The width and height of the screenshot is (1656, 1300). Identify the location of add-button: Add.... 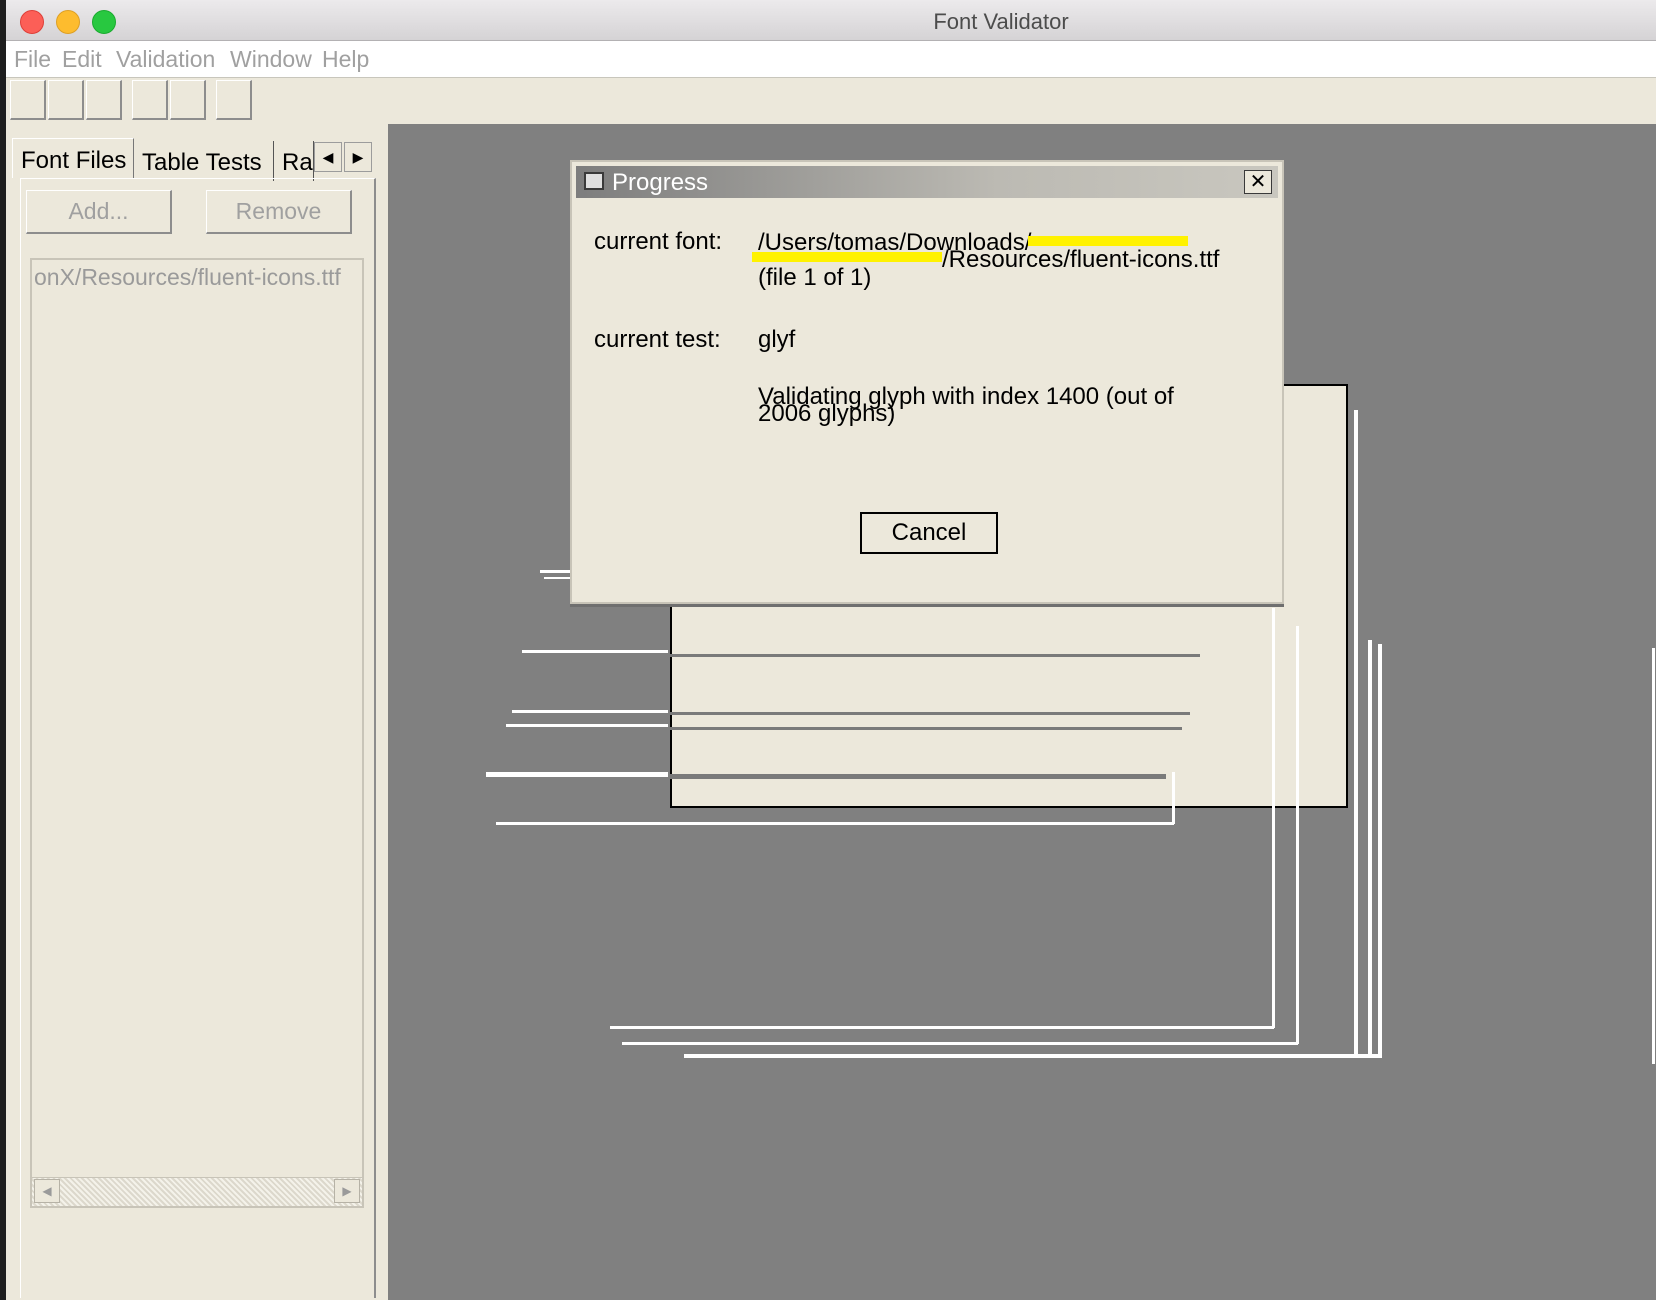
(99, 212).